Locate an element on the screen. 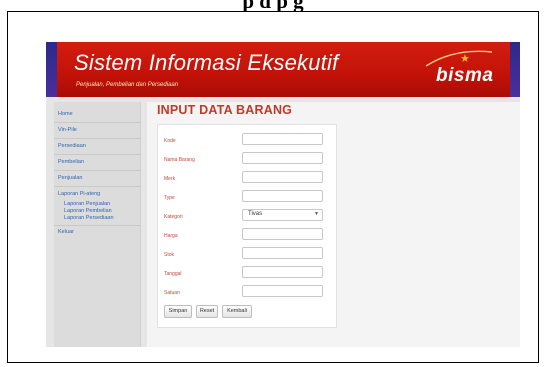 Image resolution: width=546 pixels, height=367 pixels. chevron-down-icon: ▼ is located at coordinates (316, 214).